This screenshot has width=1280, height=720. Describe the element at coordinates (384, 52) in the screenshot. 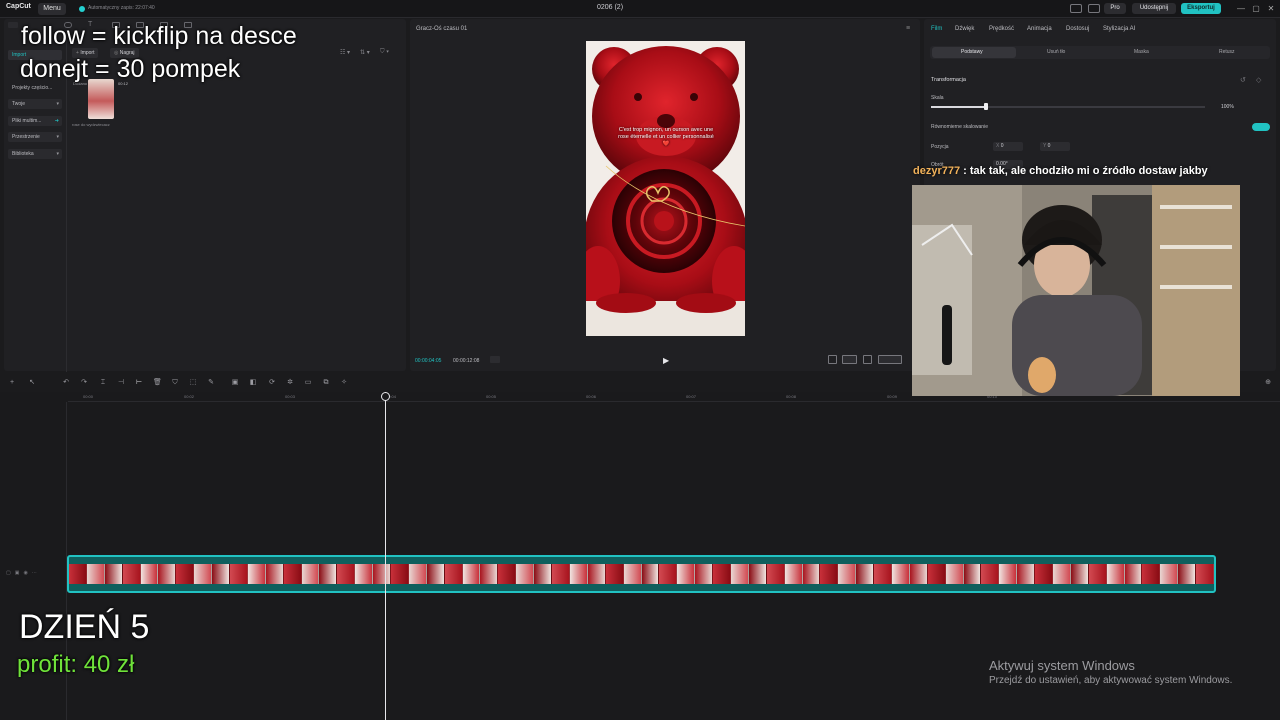

I see `filter-icon: ⛉ ▾` at that location.